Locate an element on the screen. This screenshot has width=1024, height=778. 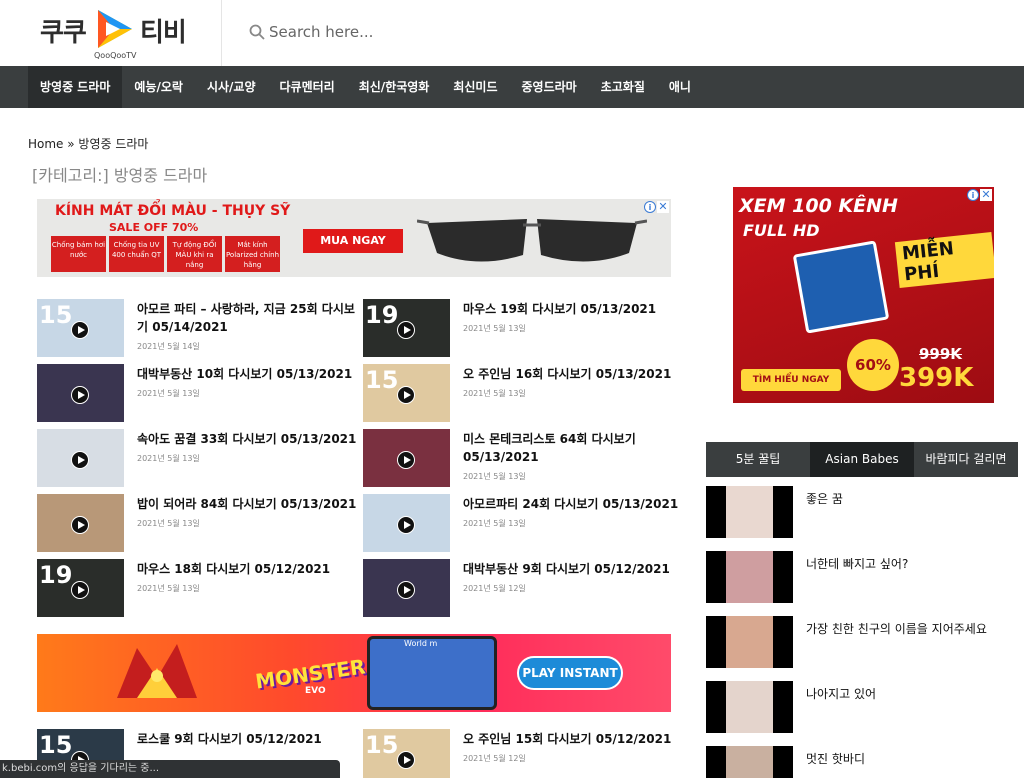
post-thumbnail: 15 is located at coordinates (80, 328).